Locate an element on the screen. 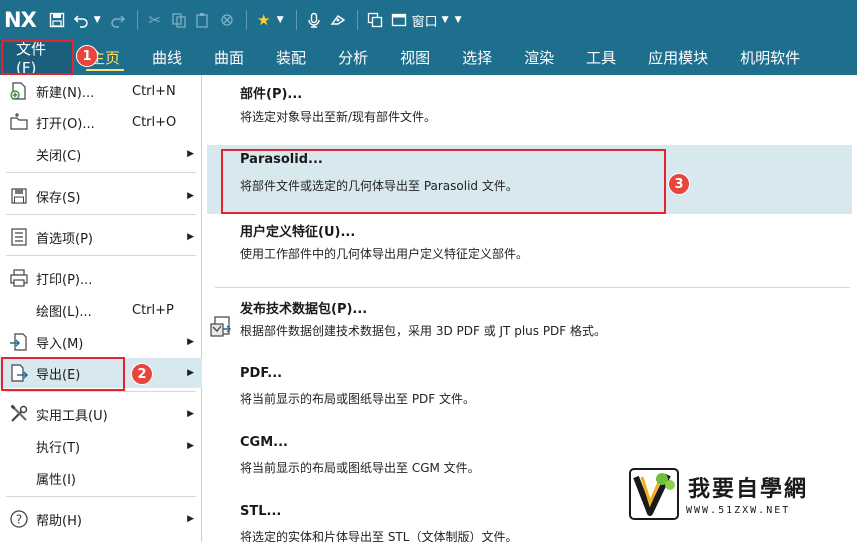 The width and height of the screenshot is (857, 542). export-item-desc: 将选定对象导出至新/现有部件文件。 is located at coordinates (338, 117).